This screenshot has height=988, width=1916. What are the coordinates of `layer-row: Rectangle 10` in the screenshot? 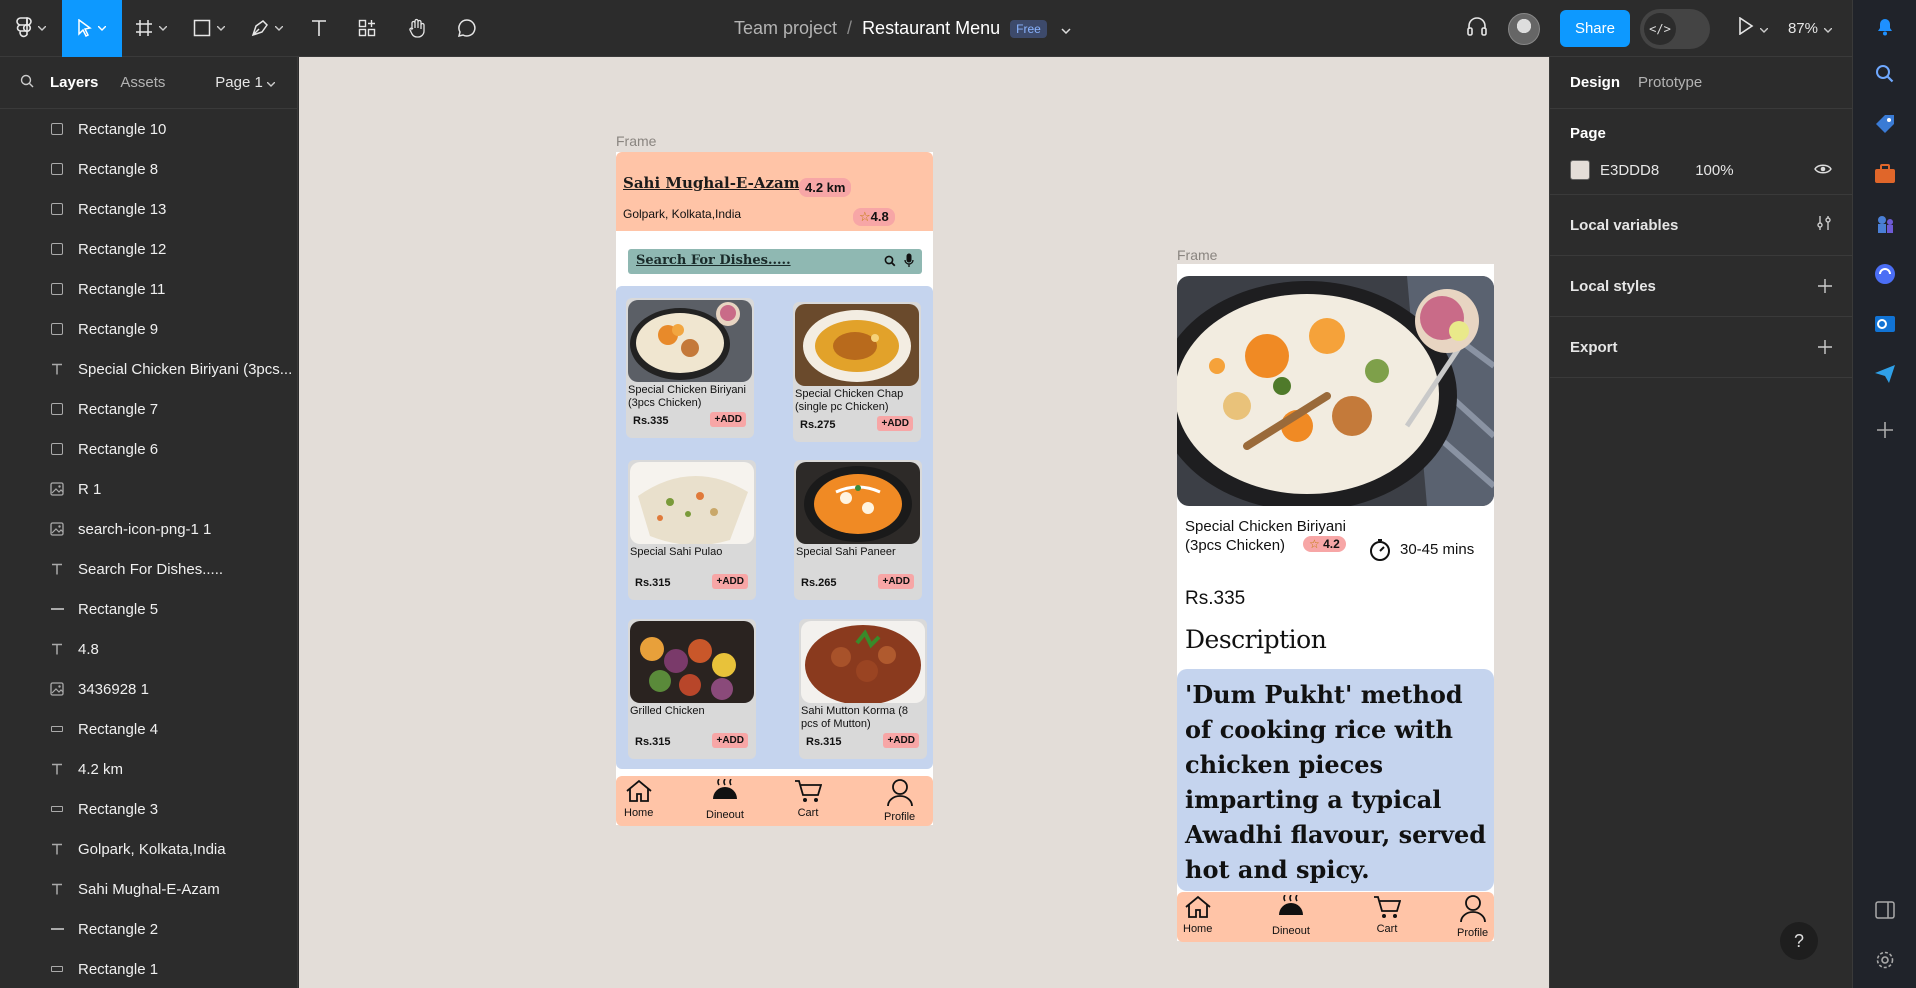 It's located at (148, 129).